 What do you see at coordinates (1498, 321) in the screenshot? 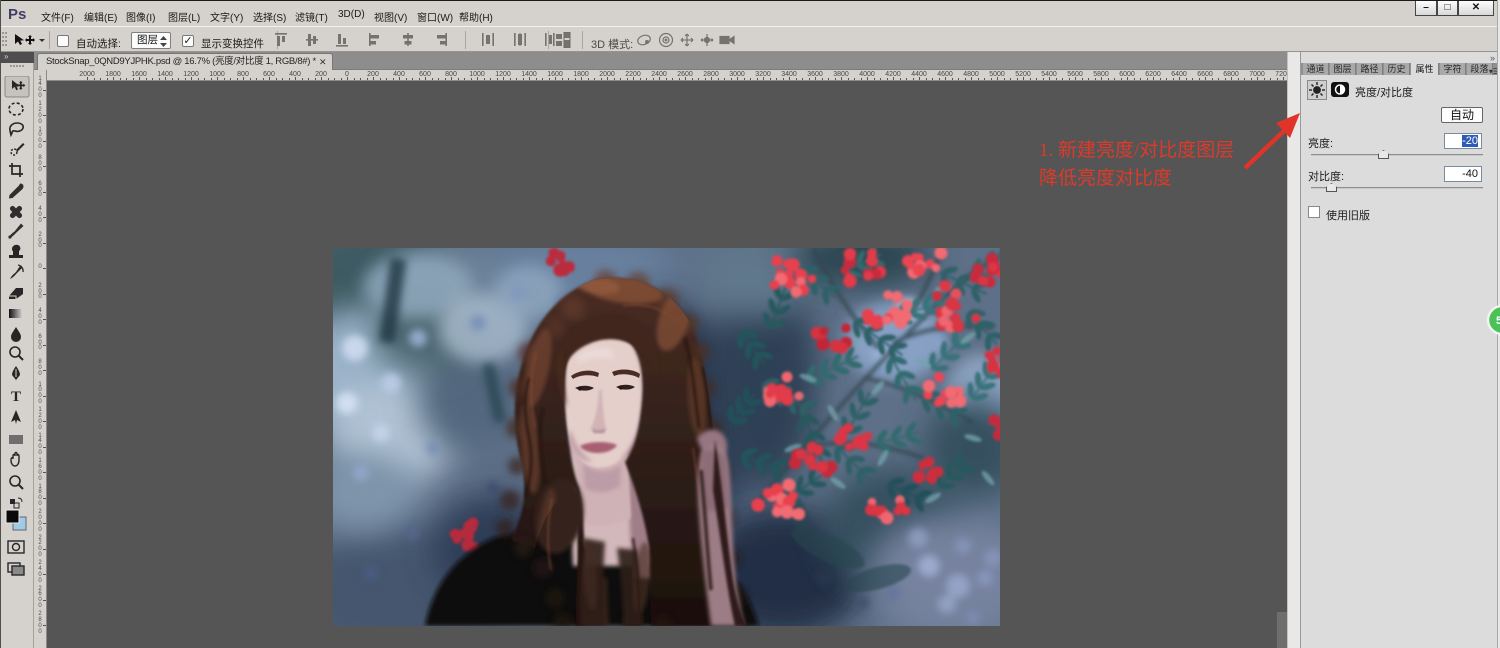
I see `svg-text: 5+` at bounding box center [1498, 321].